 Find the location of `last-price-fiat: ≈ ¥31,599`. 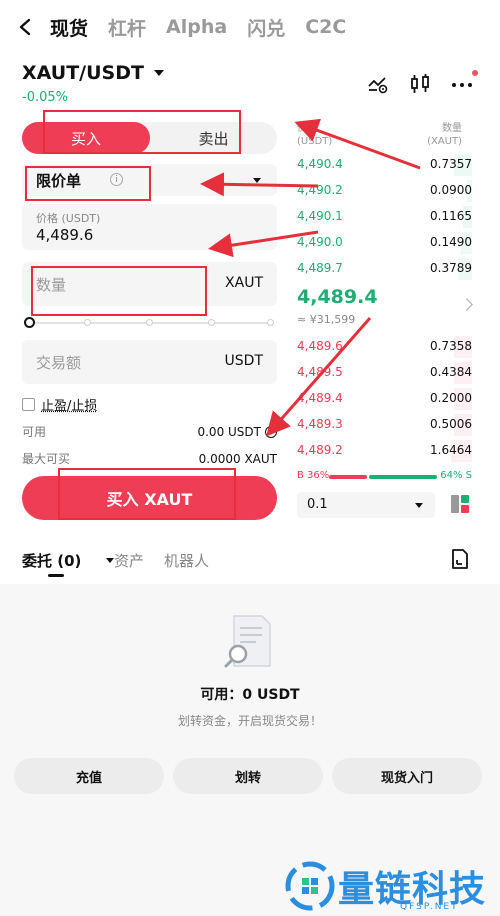

last-price-fiat: ≈ ¥31,599 is located at coordinates (326, 319).